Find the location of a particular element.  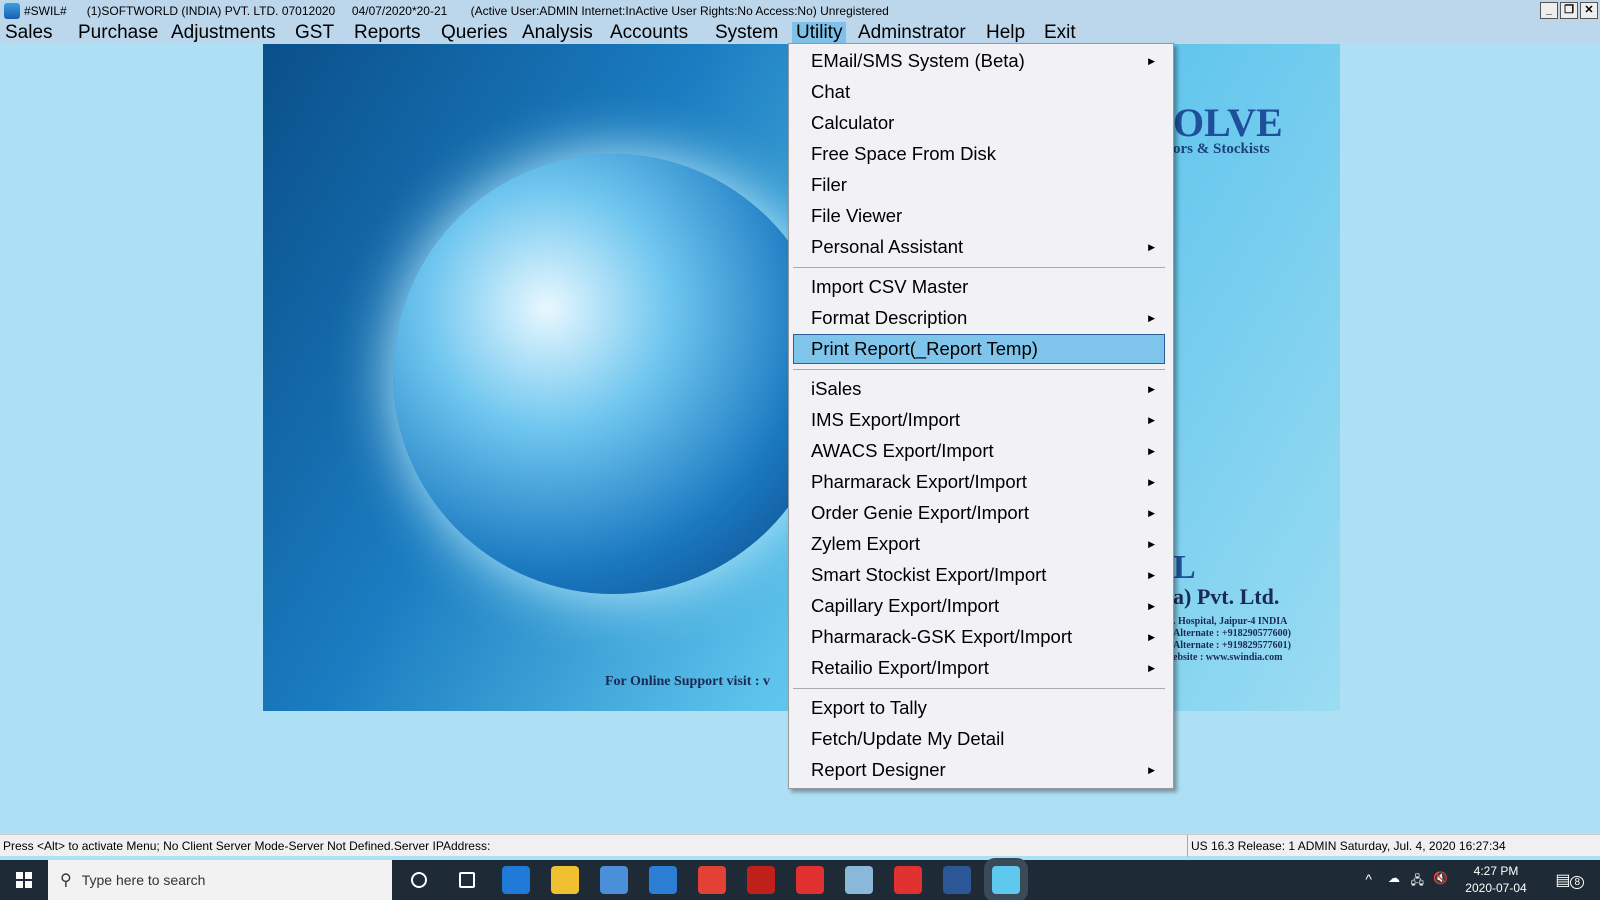

session-date: 04/07/2020*20-21 is located at coordinates (399, 11).